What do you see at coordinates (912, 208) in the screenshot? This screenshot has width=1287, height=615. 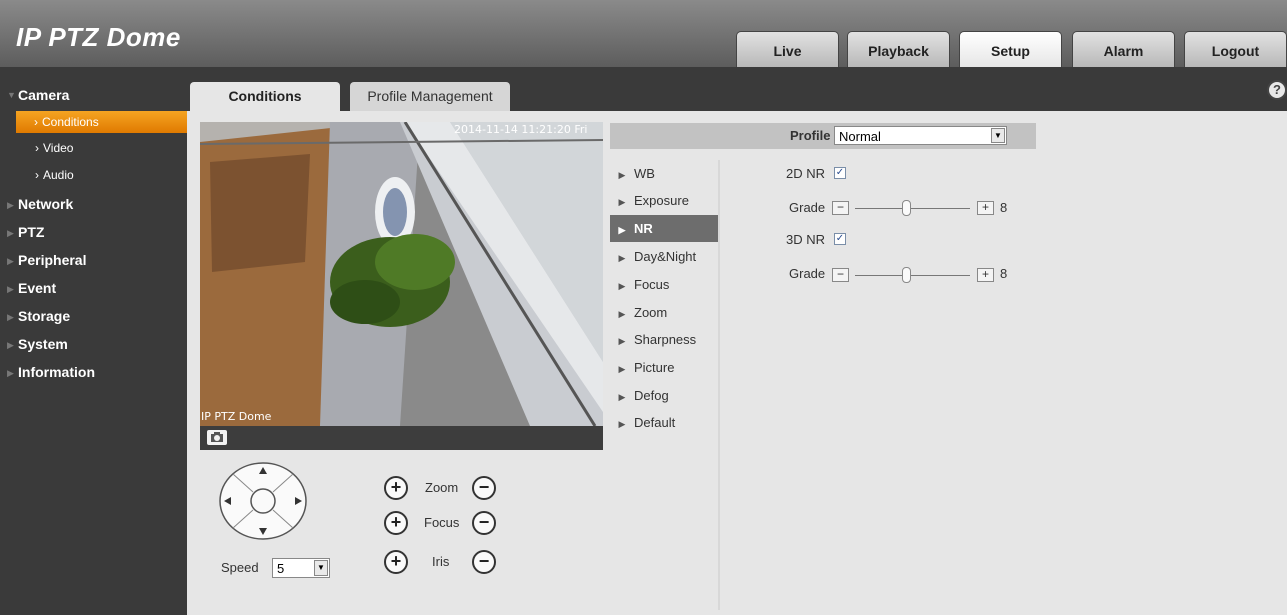 I see `grade2d-slider-track` at bounding box center [912, 208].